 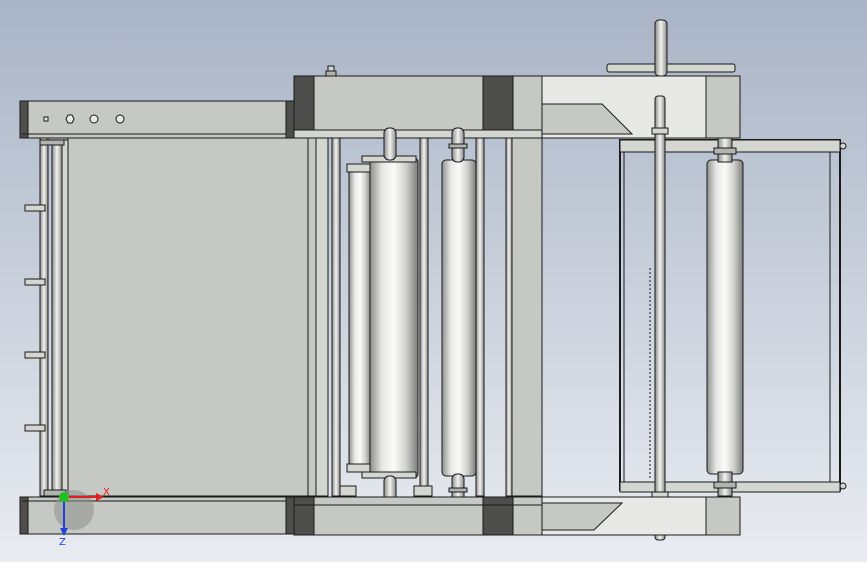 What do you see at coordinates (725, 151) in the screenshot?
I see `right-roller-nut-top` at bounding box center [725, 151].